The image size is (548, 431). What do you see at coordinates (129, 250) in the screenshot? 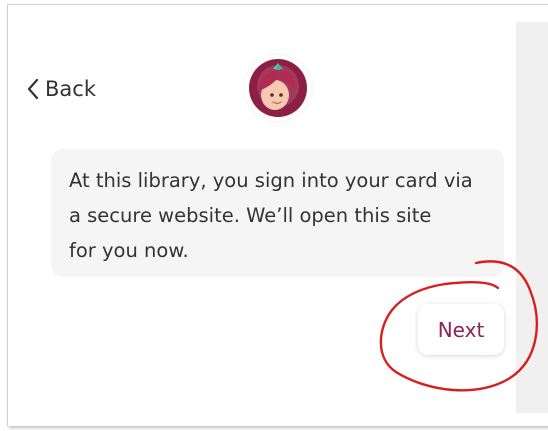
I see `message-line: for you now.` at bounding box center [129, 250].